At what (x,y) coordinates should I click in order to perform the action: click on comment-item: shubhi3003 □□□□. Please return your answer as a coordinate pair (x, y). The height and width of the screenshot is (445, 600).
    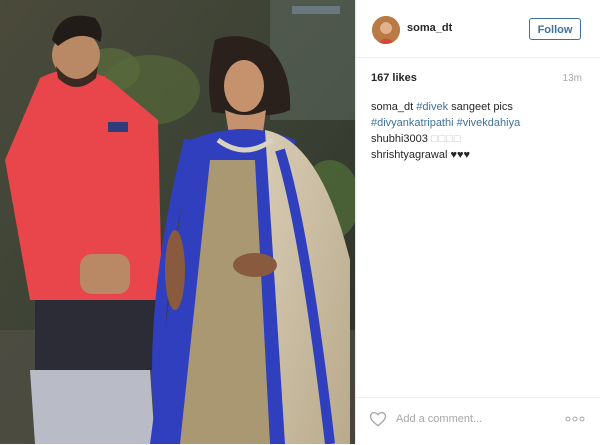
    Looking at the image, I should click on (478, 139).